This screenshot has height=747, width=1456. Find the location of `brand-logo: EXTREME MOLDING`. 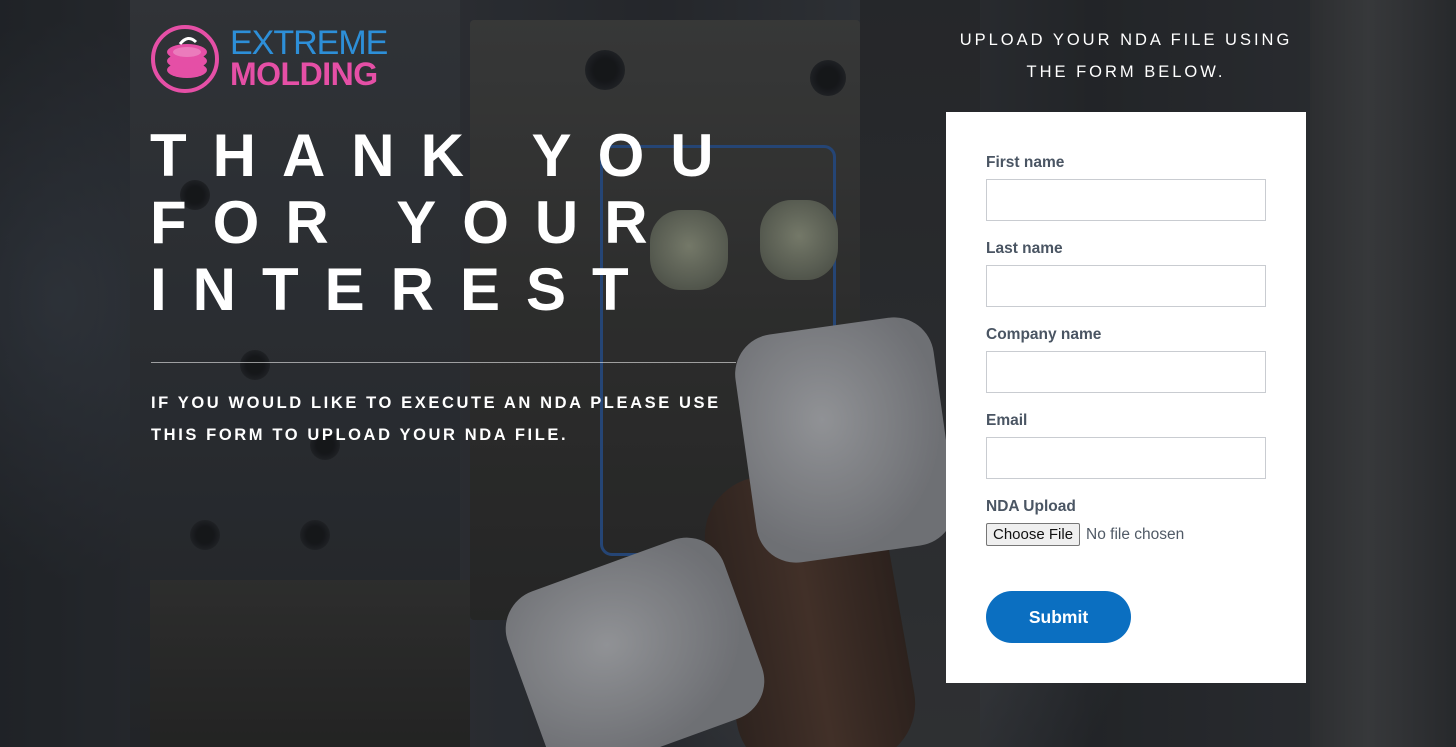

brand-logo: EXTREME MOLDING is located at coordinates (280, 60).